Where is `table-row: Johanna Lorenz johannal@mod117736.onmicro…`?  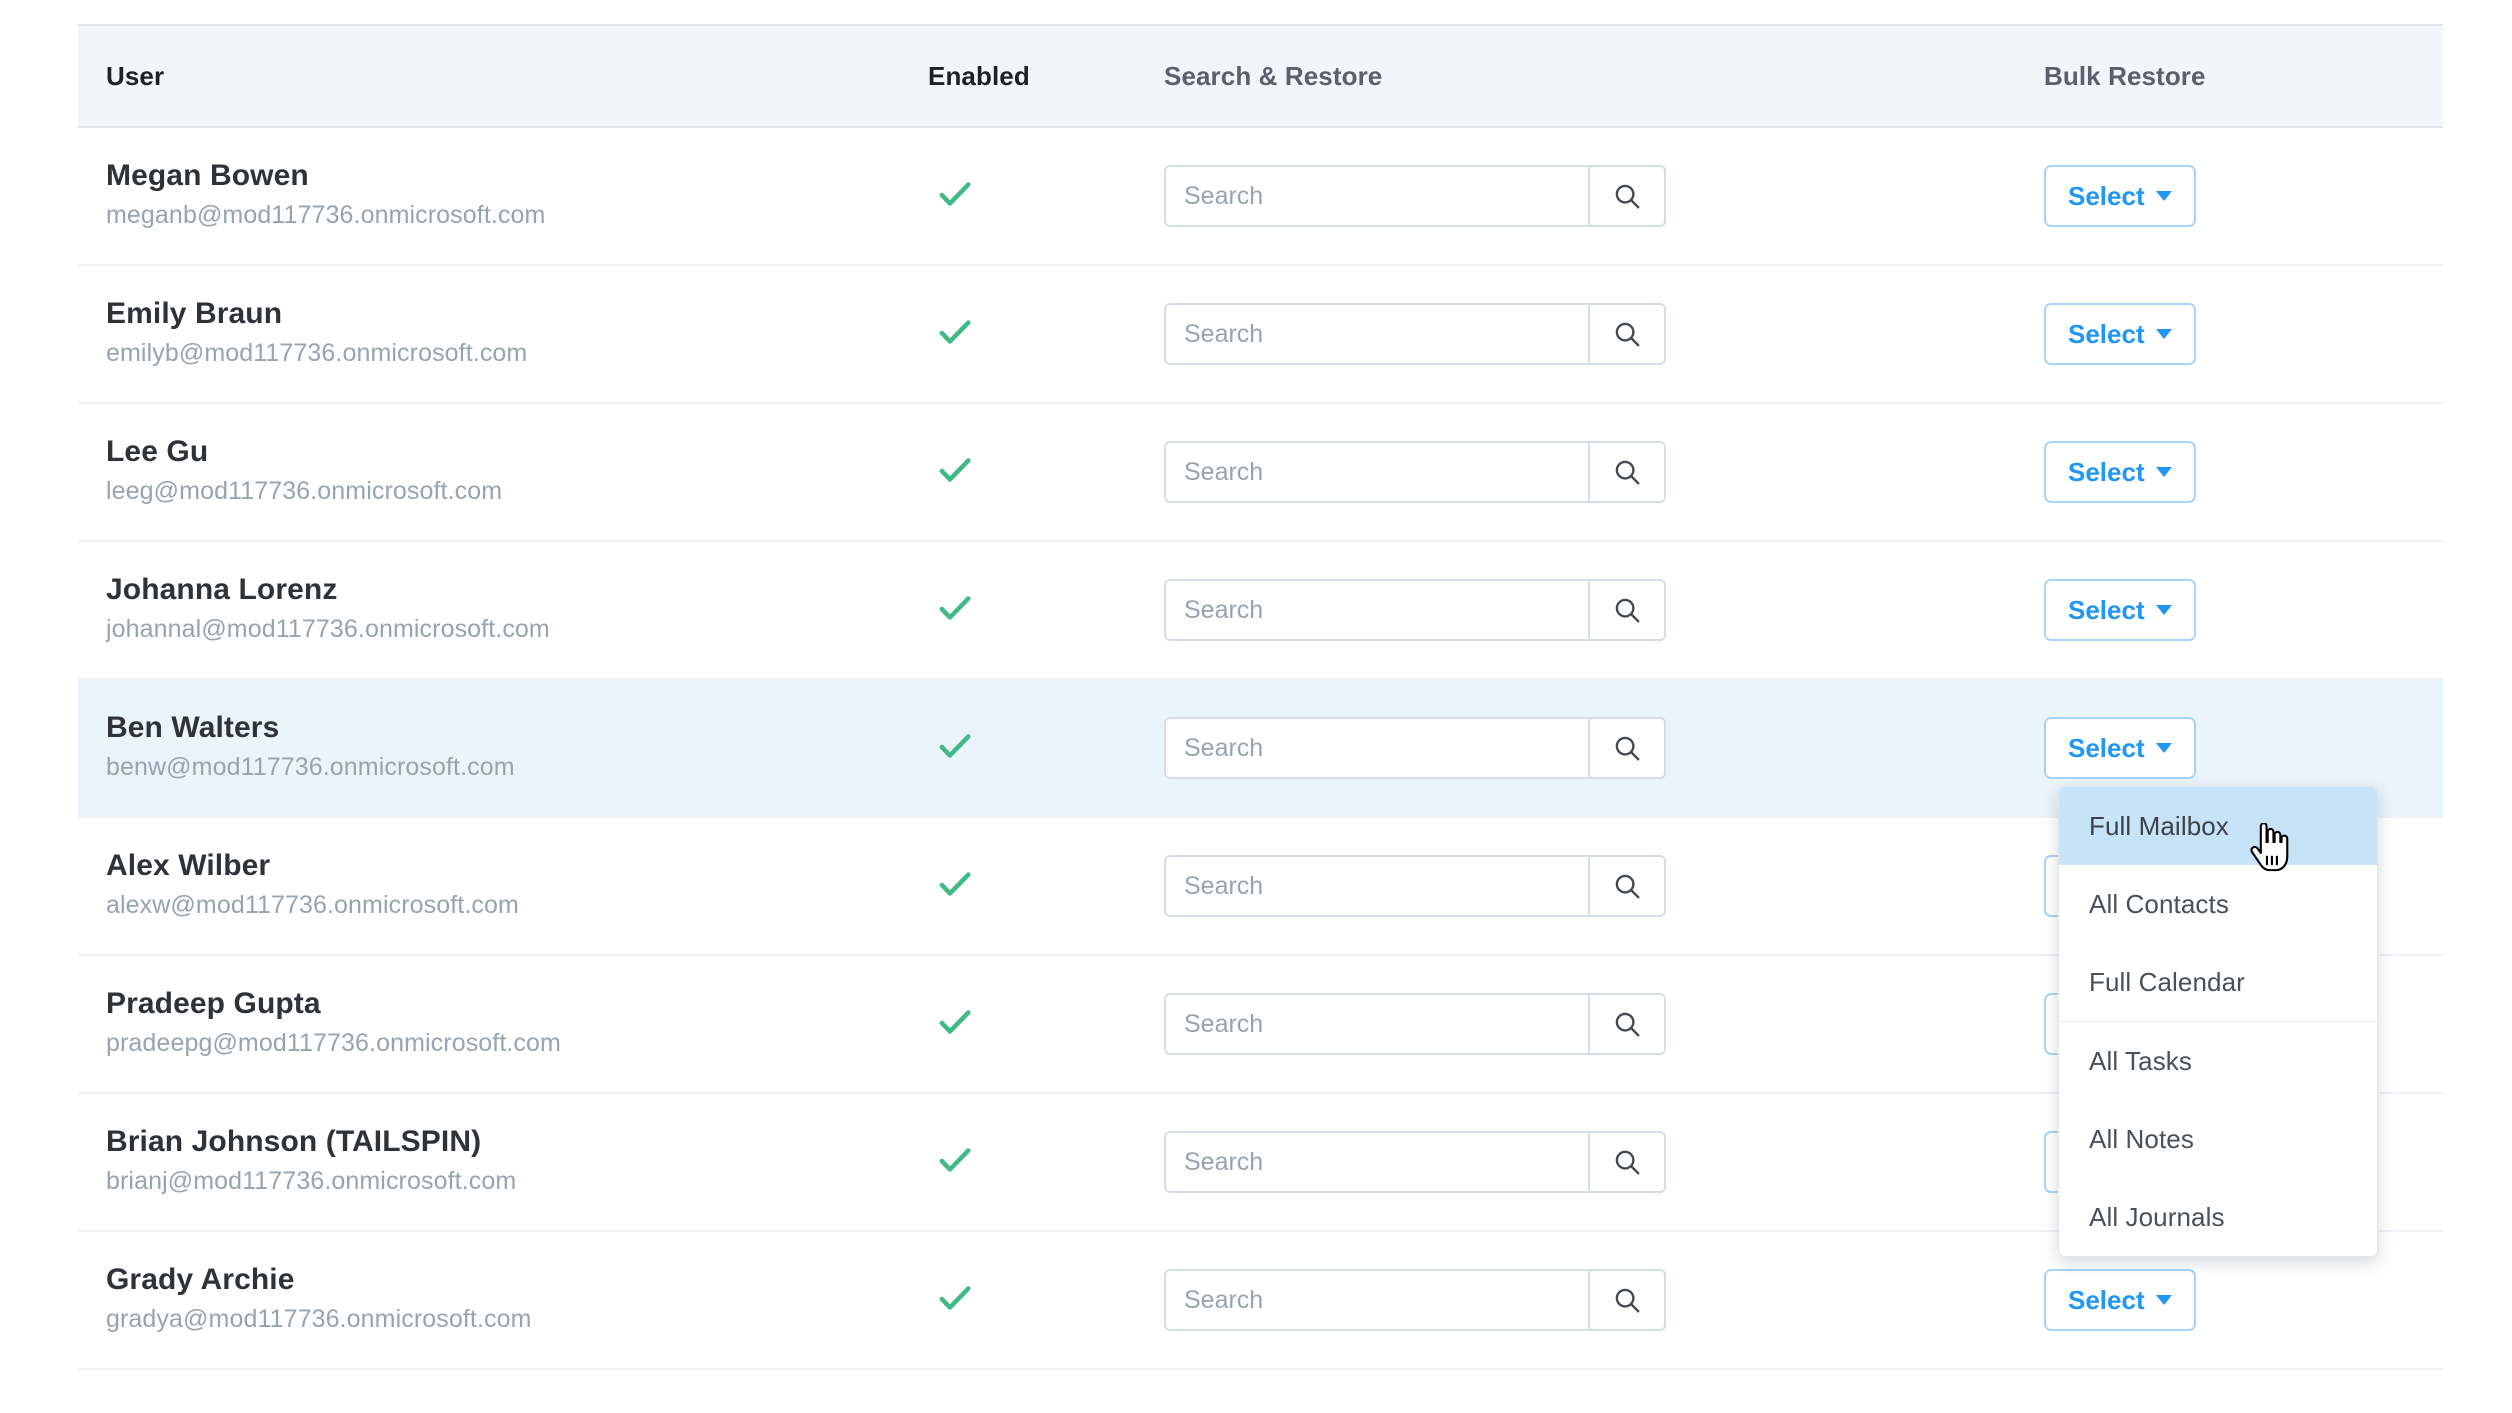 table-row: Johanna Lorenz johannal@mod117736.onmicro… is located at coordinates (1260, 610).